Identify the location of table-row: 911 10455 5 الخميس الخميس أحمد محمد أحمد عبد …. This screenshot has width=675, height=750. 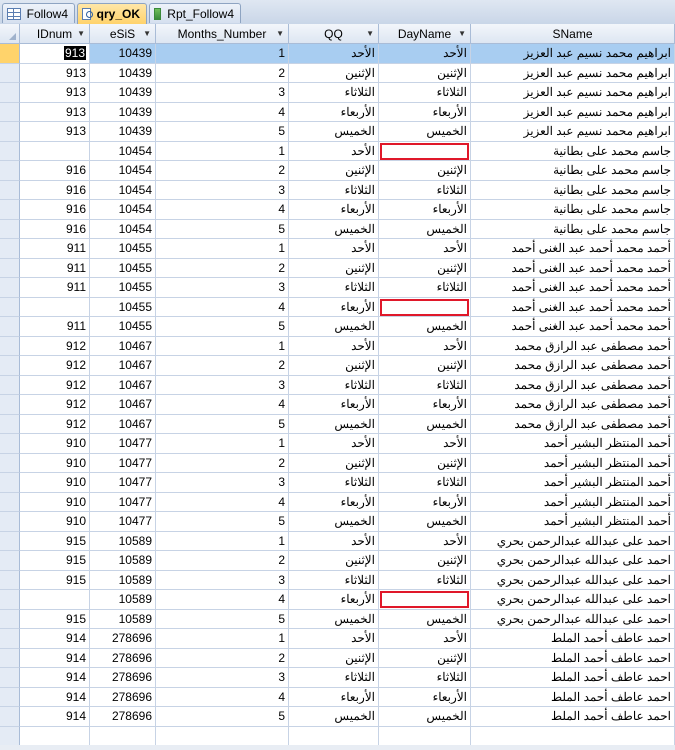
(337, 327).